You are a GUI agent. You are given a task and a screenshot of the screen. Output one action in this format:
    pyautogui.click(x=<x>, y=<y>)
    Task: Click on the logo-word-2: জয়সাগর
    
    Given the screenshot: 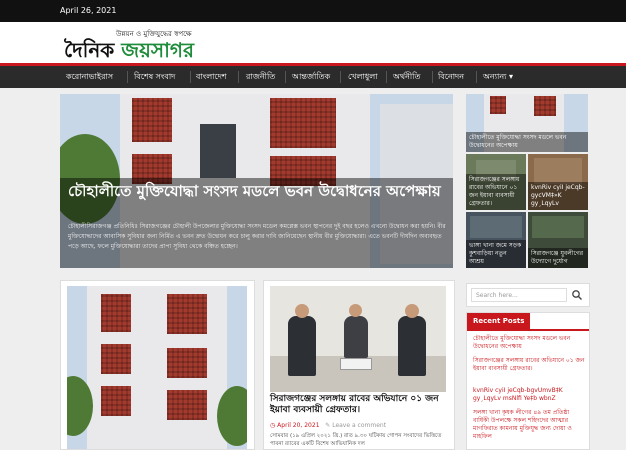 What is the action you would take?
    pyautogui.click(x=158, y=50)
    